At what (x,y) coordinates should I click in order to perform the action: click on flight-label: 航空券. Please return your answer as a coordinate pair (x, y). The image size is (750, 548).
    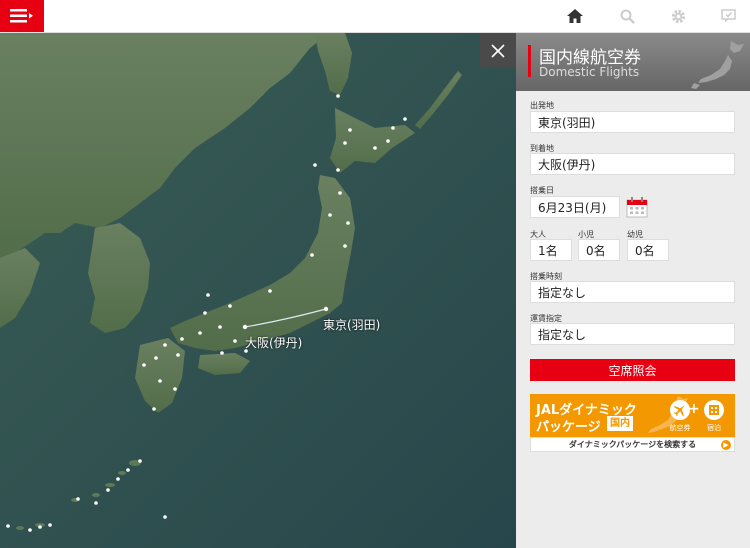
    Looking at the image, I should click on (680, 428).